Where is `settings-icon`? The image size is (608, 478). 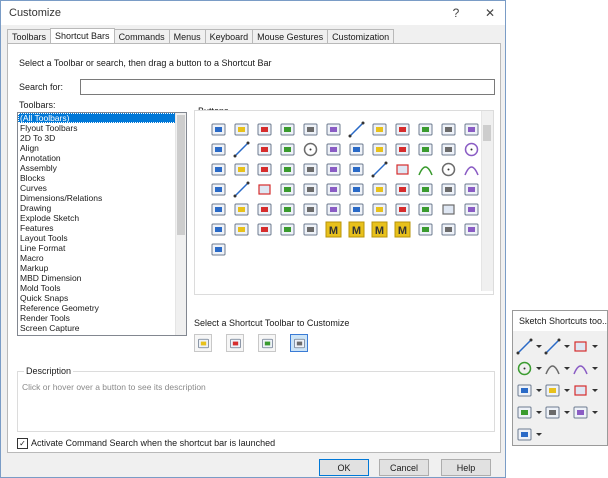
settings-icon is located at coordinates (333, 169).